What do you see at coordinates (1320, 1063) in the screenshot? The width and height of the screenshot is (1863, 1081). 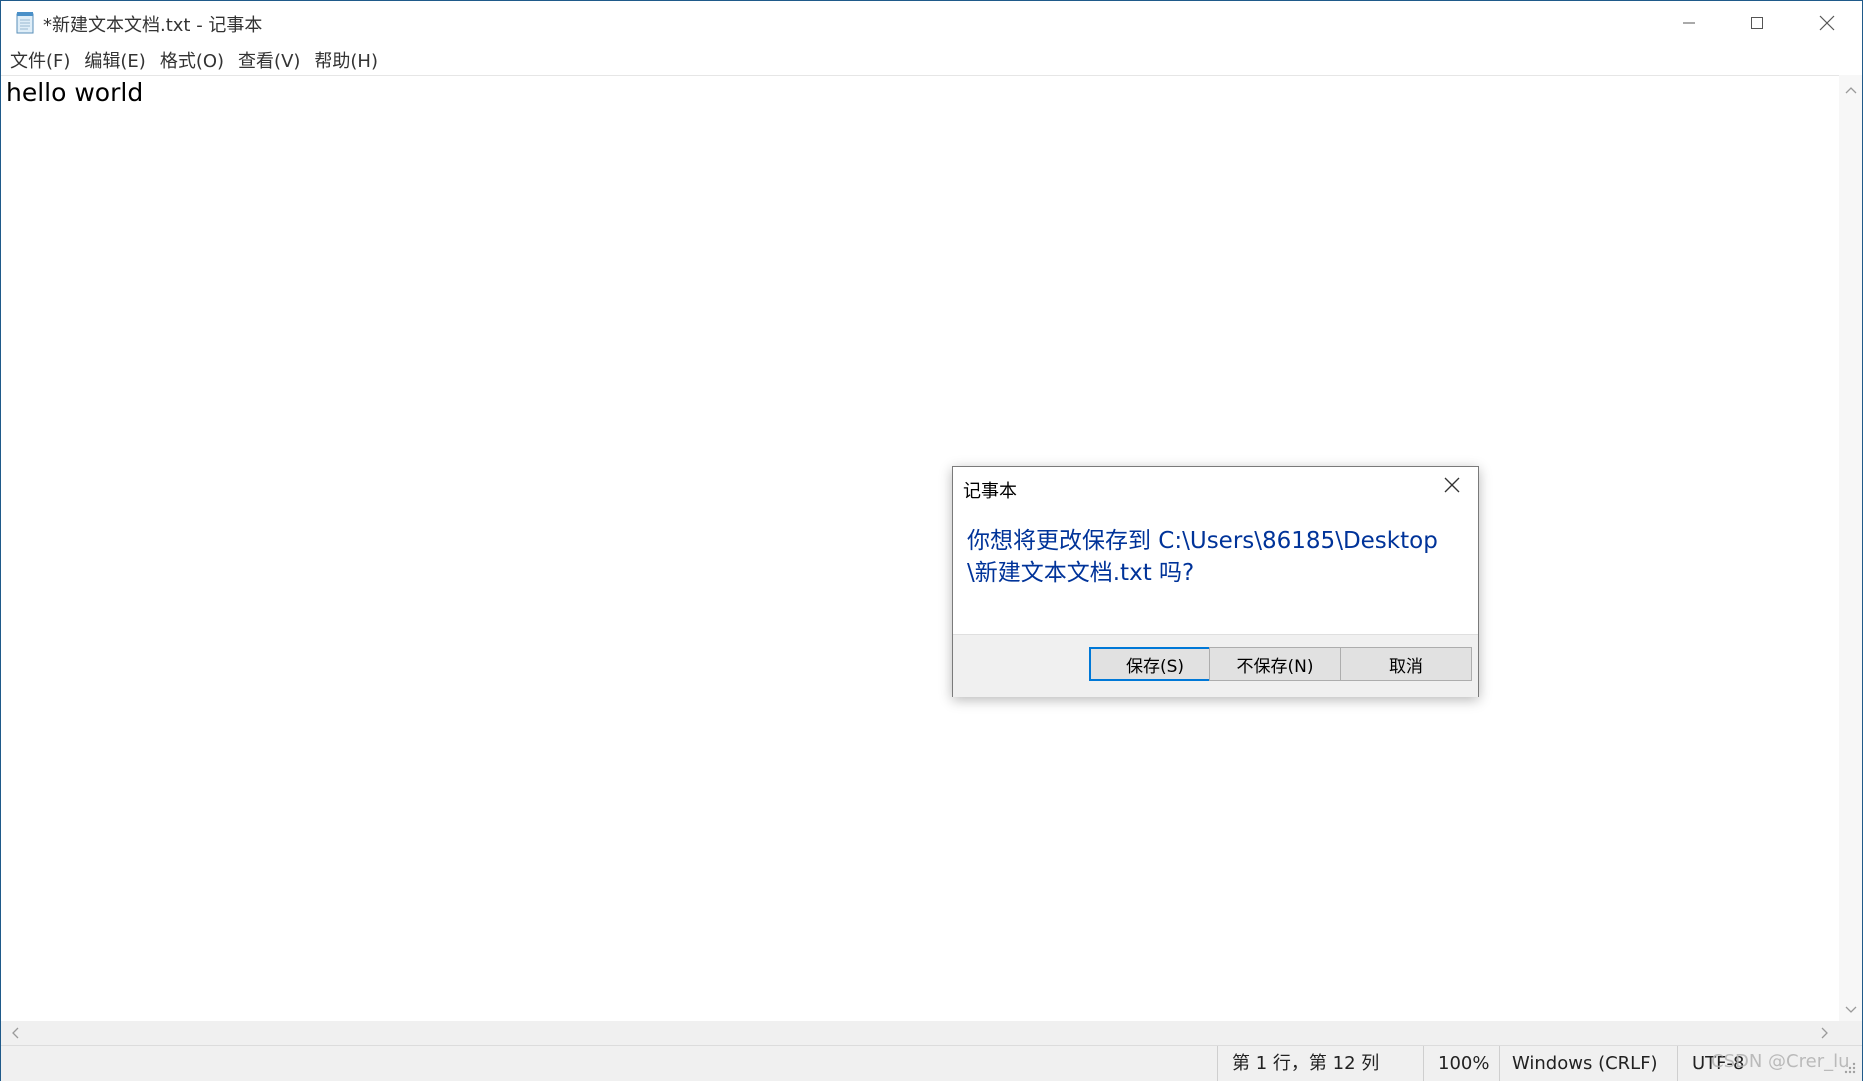 I see `status-cursor-position: 第 1 行，第 12 列` at bounding box center [1320, 1063].